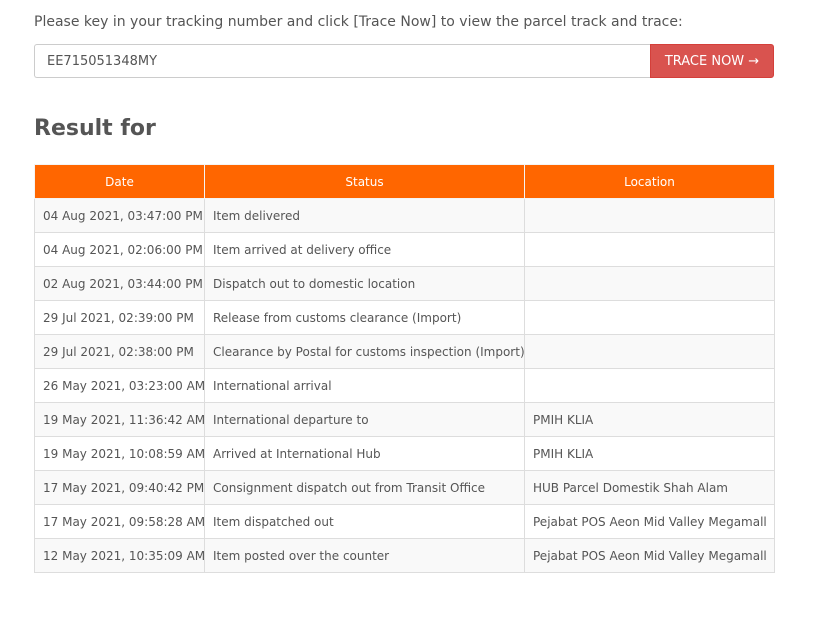 The image size is (819, 630). I want to click on cell-date: 19 May 2021, 11:36:42 AM, so click(119, 419).